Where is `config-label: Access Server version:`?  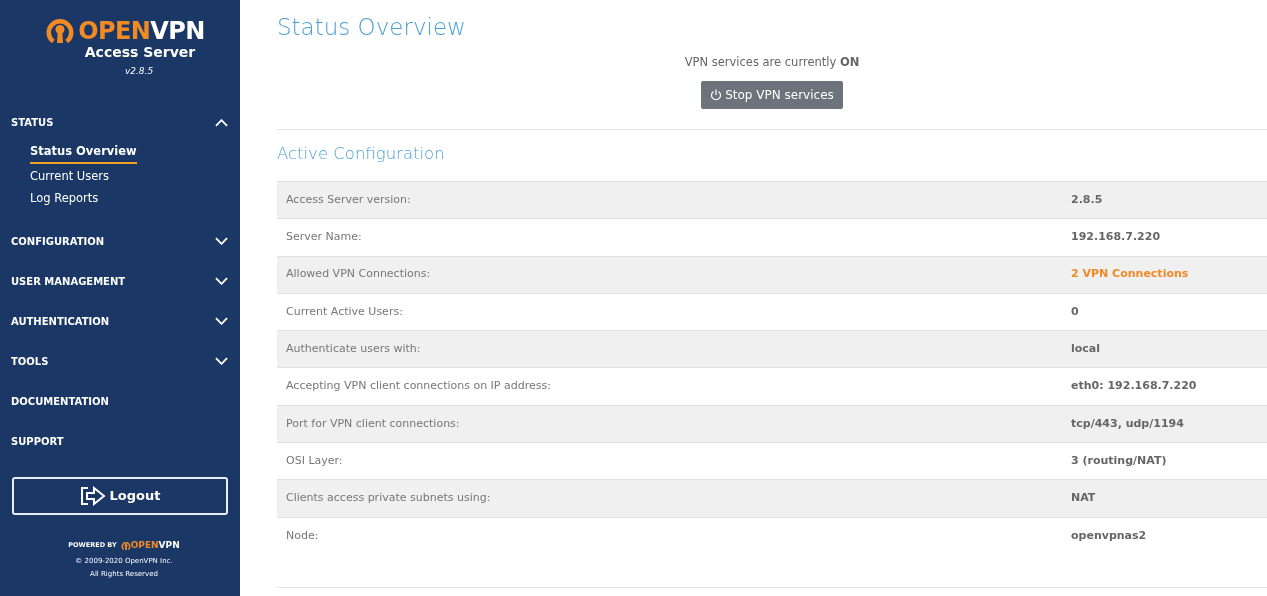
config-label: Access Server version: is located at coordinates (348, 199).